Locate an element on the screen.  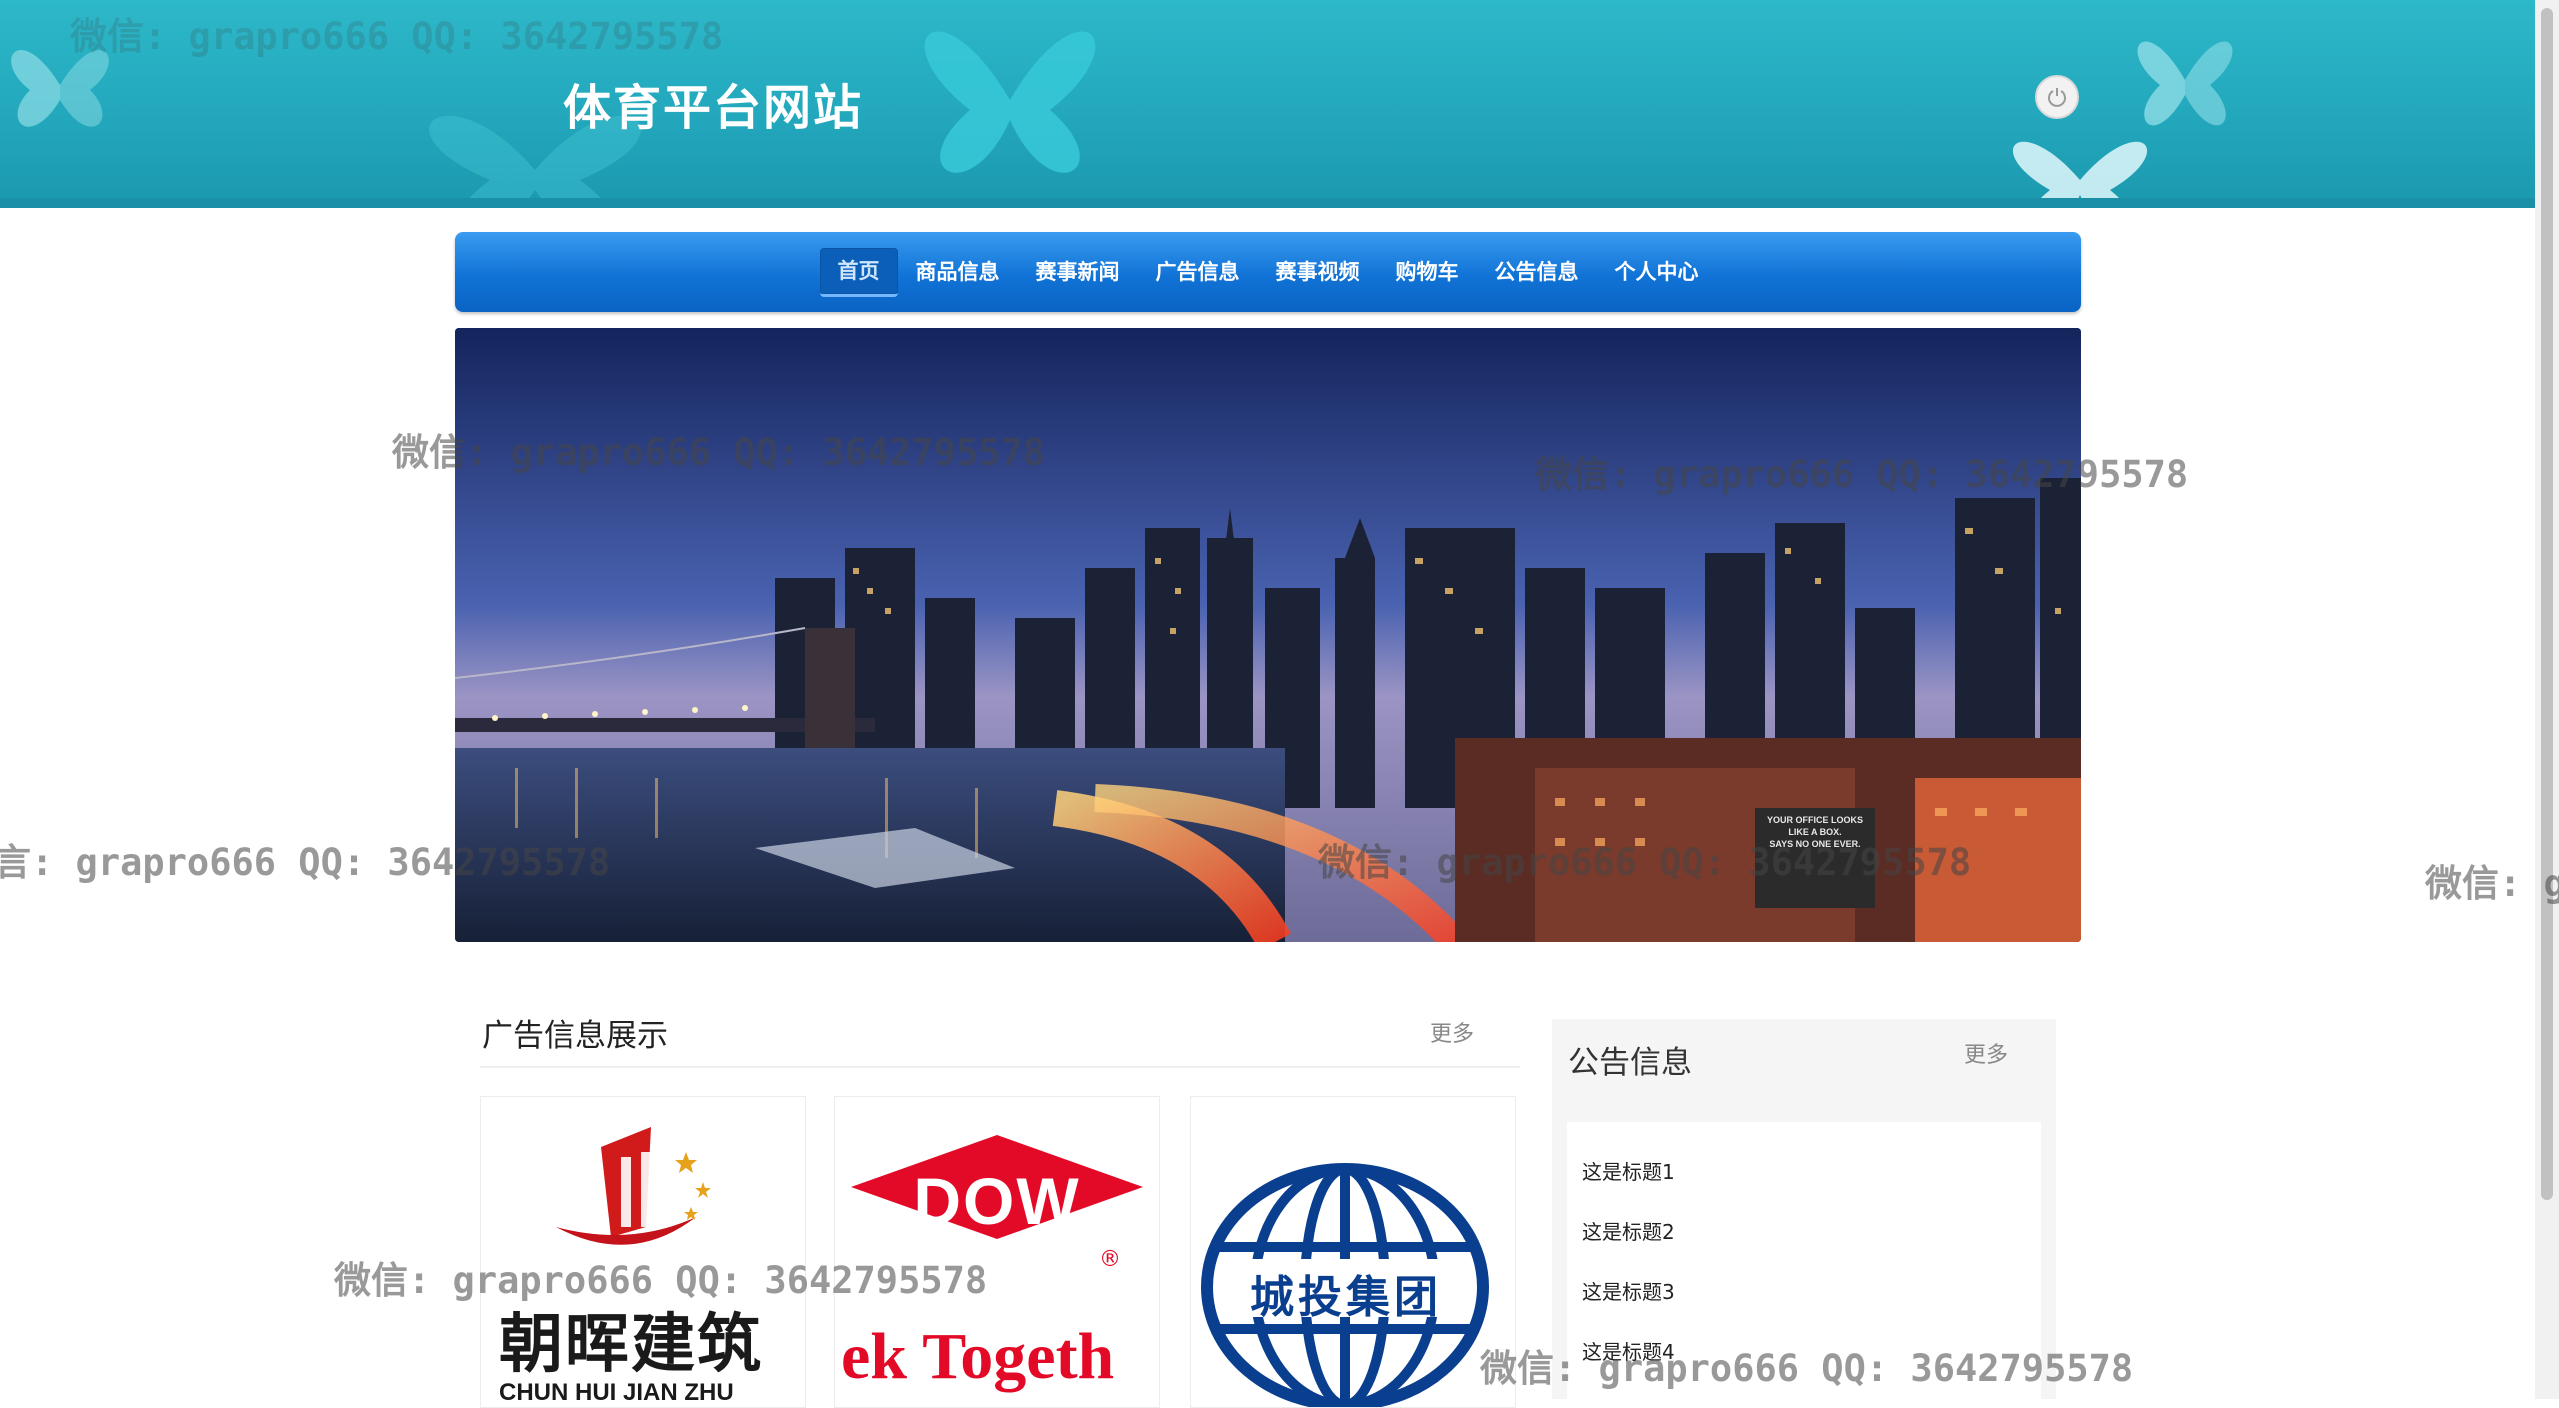
nav-item-home: 首页 is located at coordinates (858, 272).